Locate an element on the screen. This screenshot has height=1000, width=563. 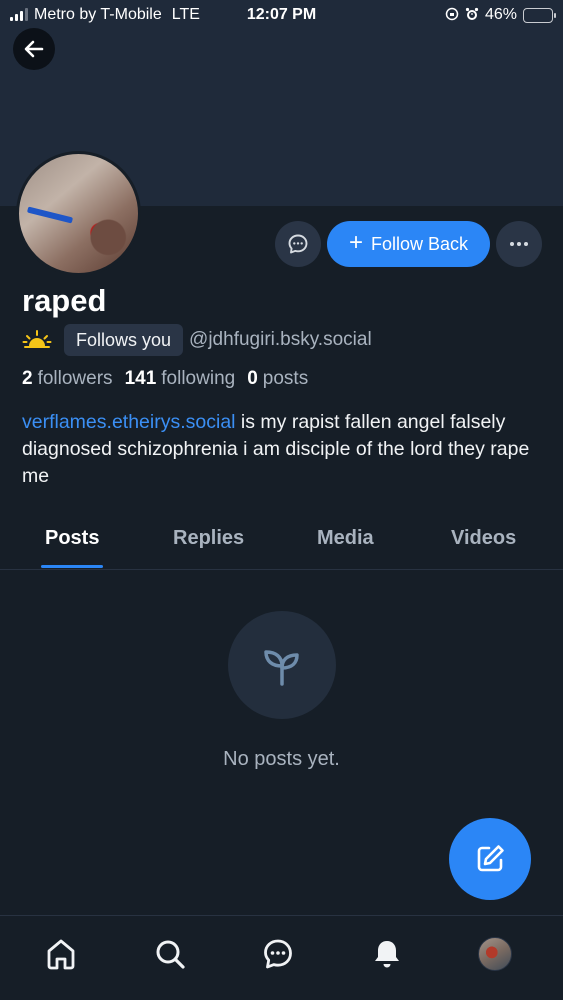
alarm-icon is located at coordinates (472, 15).